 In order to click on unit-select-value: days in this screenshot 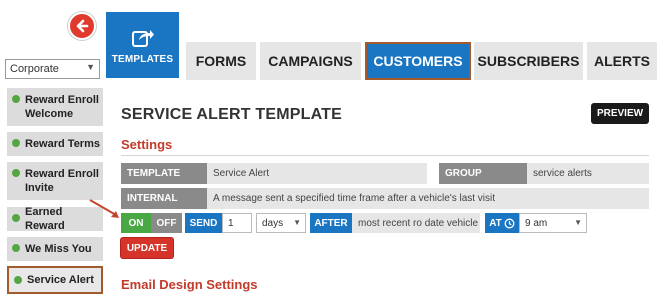, I will do `click(273, 223)`.